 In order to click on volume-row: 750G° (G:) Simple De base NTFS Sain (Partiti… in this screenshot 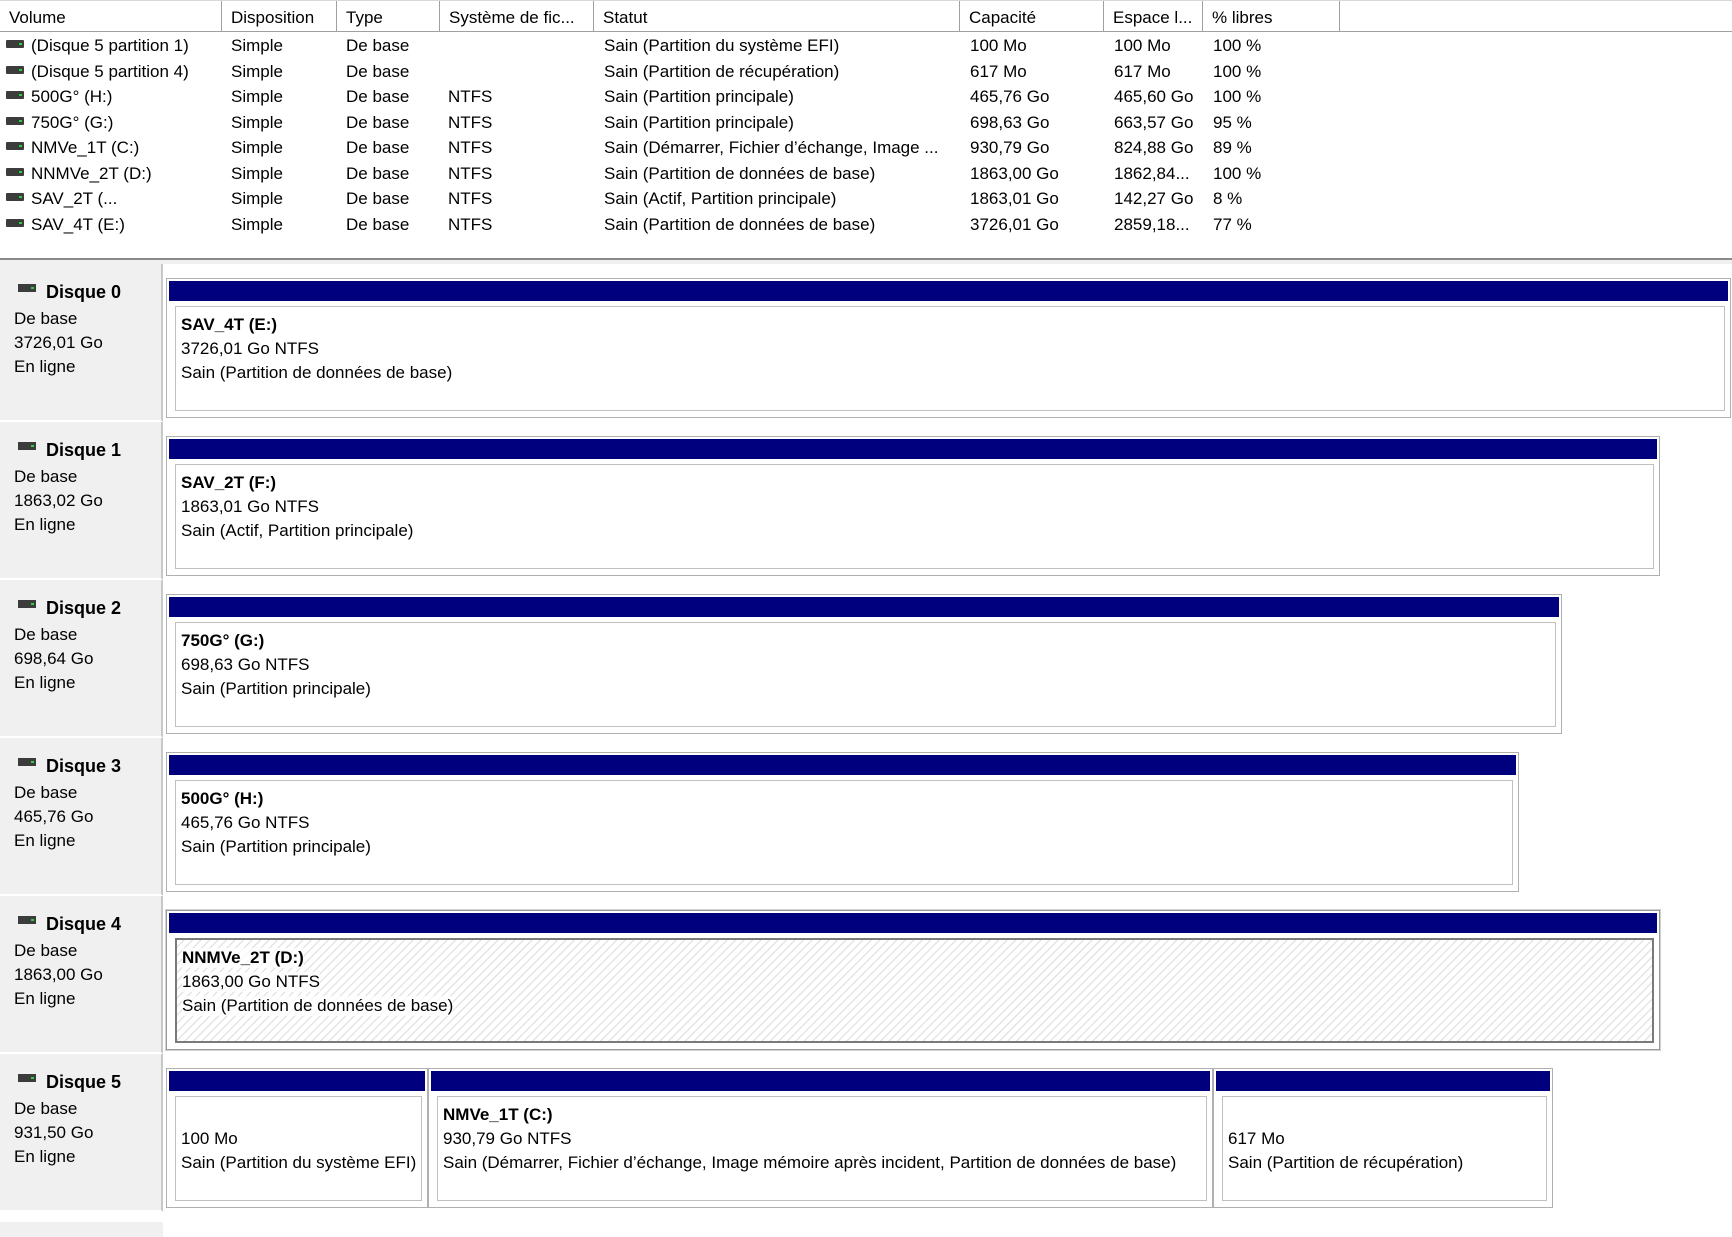, I will do `click(866, 122)`.